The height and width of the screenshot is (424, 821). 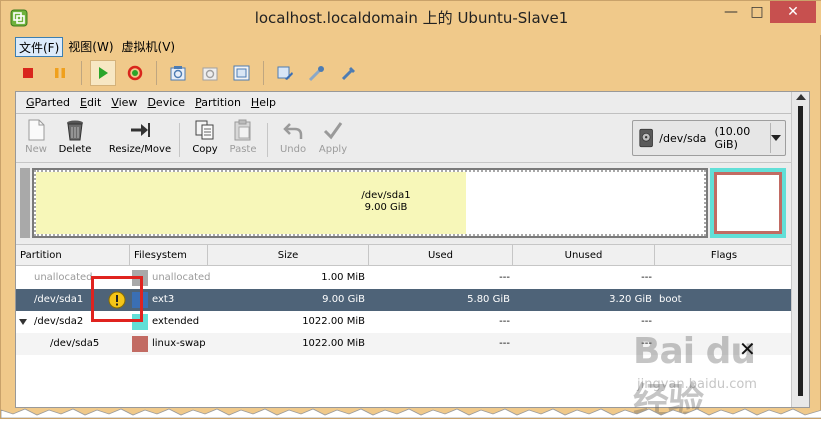 I want to click on table-row: unallocated unallocated 1.00 MiB --- ---, so click(x=404, y=278).